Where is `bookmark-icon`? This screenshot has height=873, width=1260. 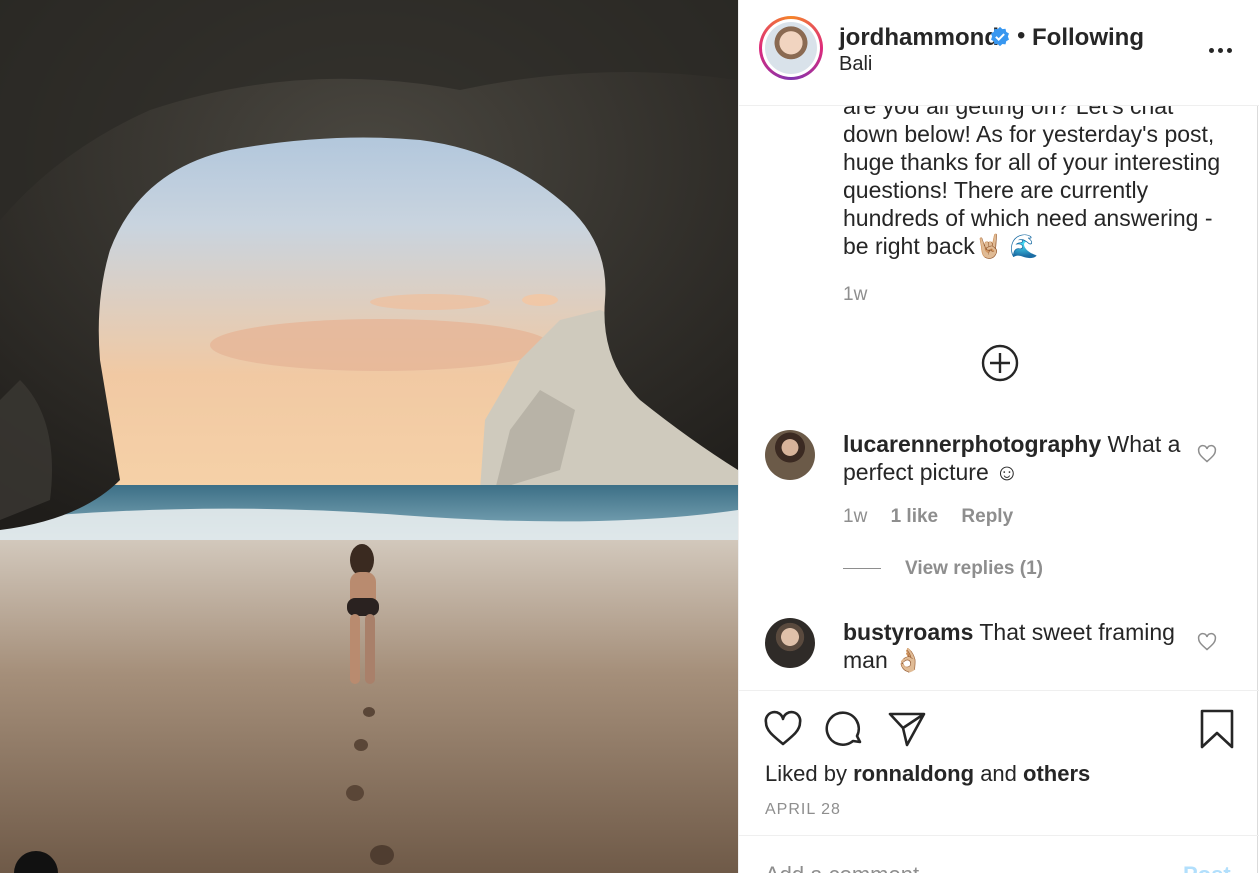 bookmark-icon is located at coordinates (1217, 729).